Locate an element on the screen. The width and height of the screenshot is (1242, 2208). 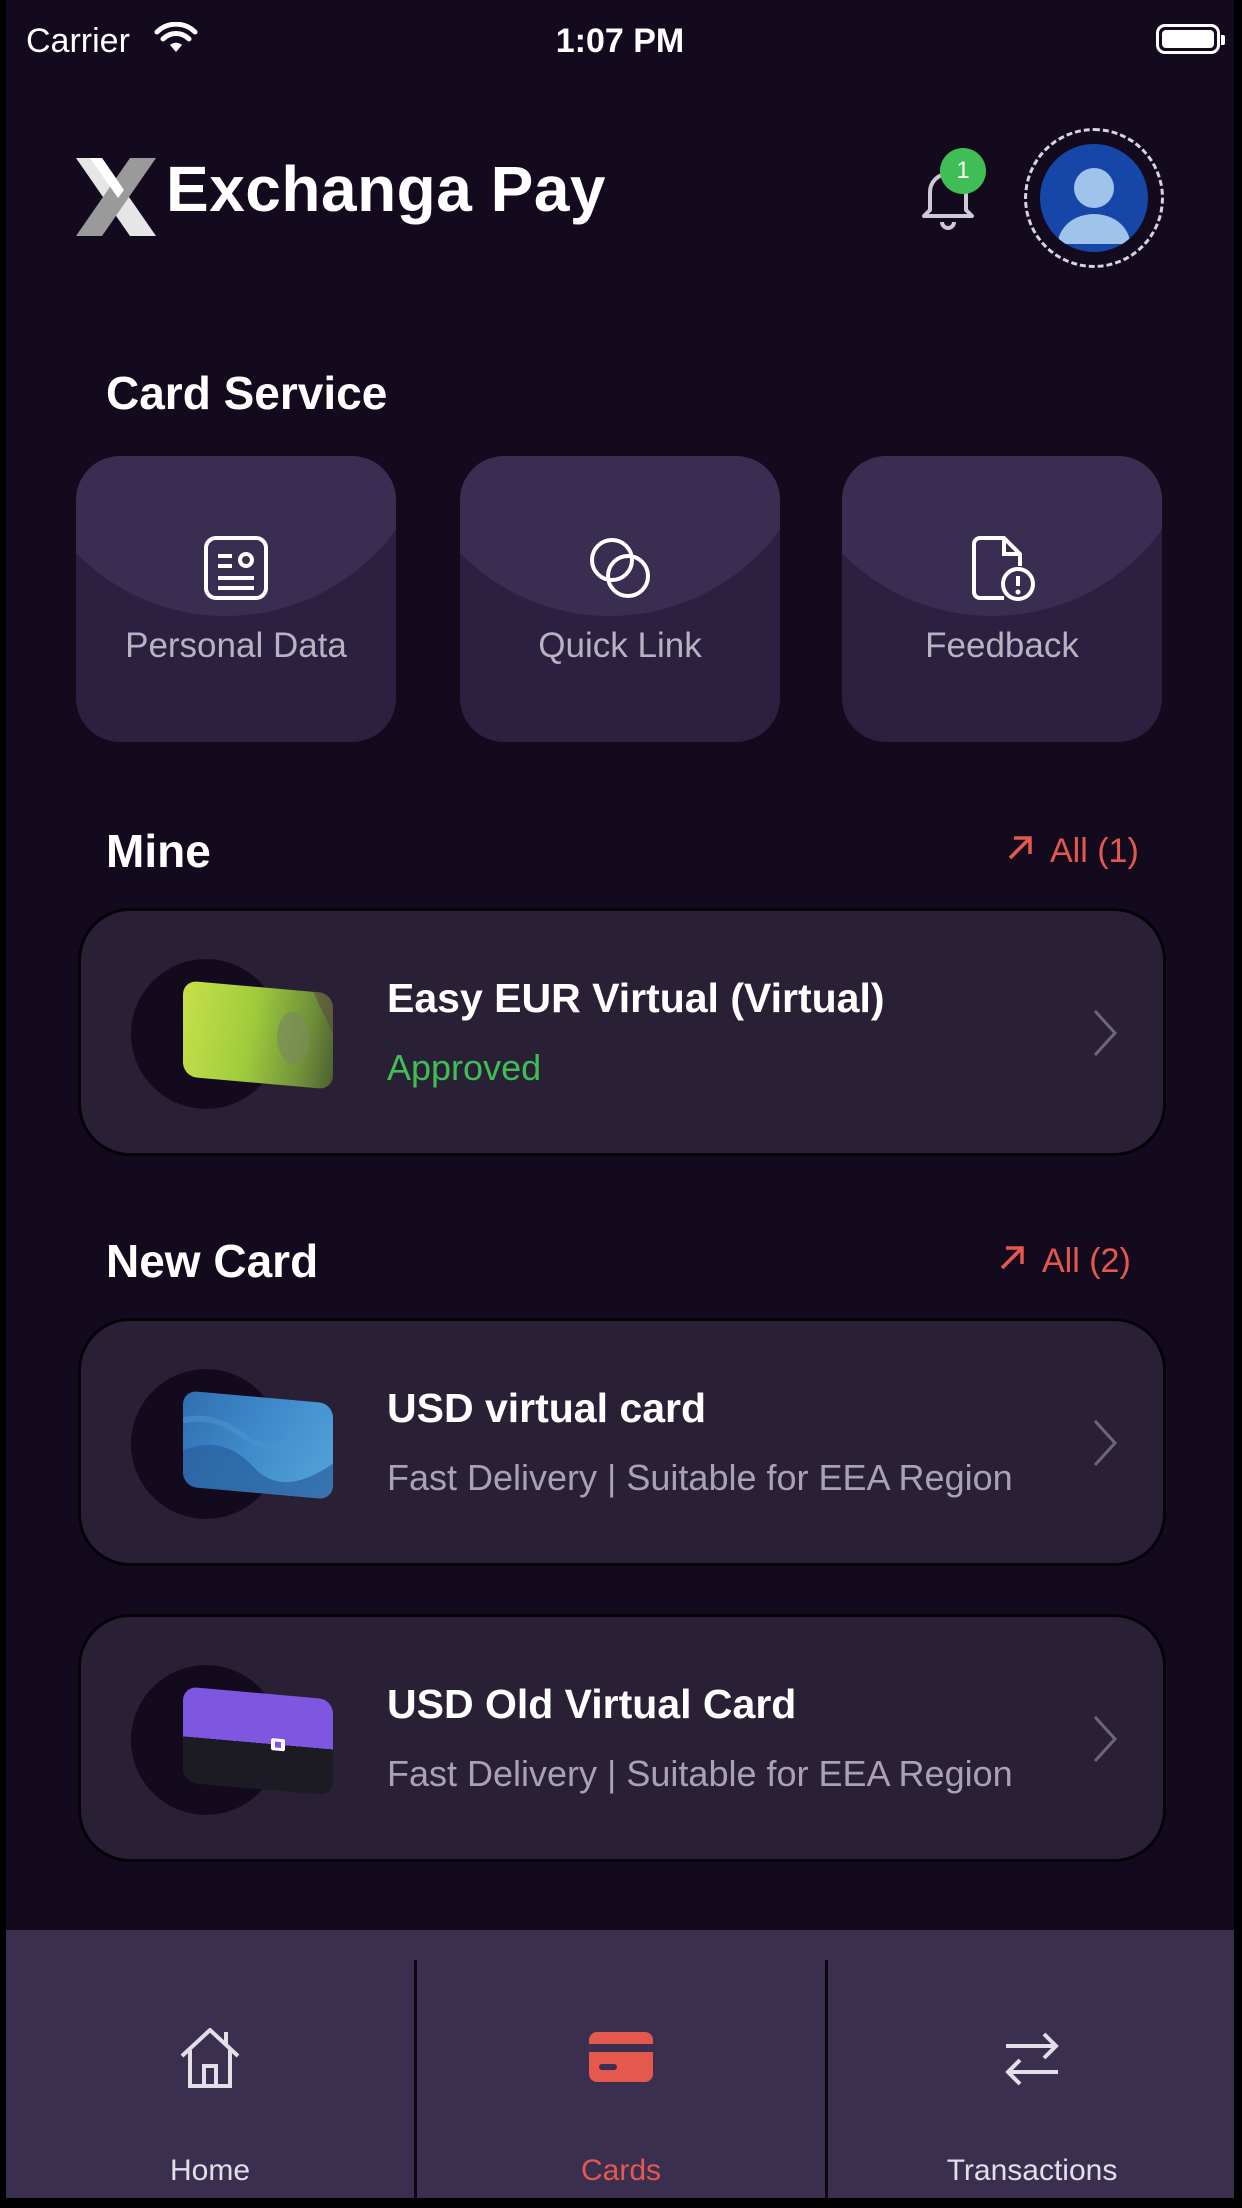
swap-arrows-icon is located at coordinates (1032, 2059).